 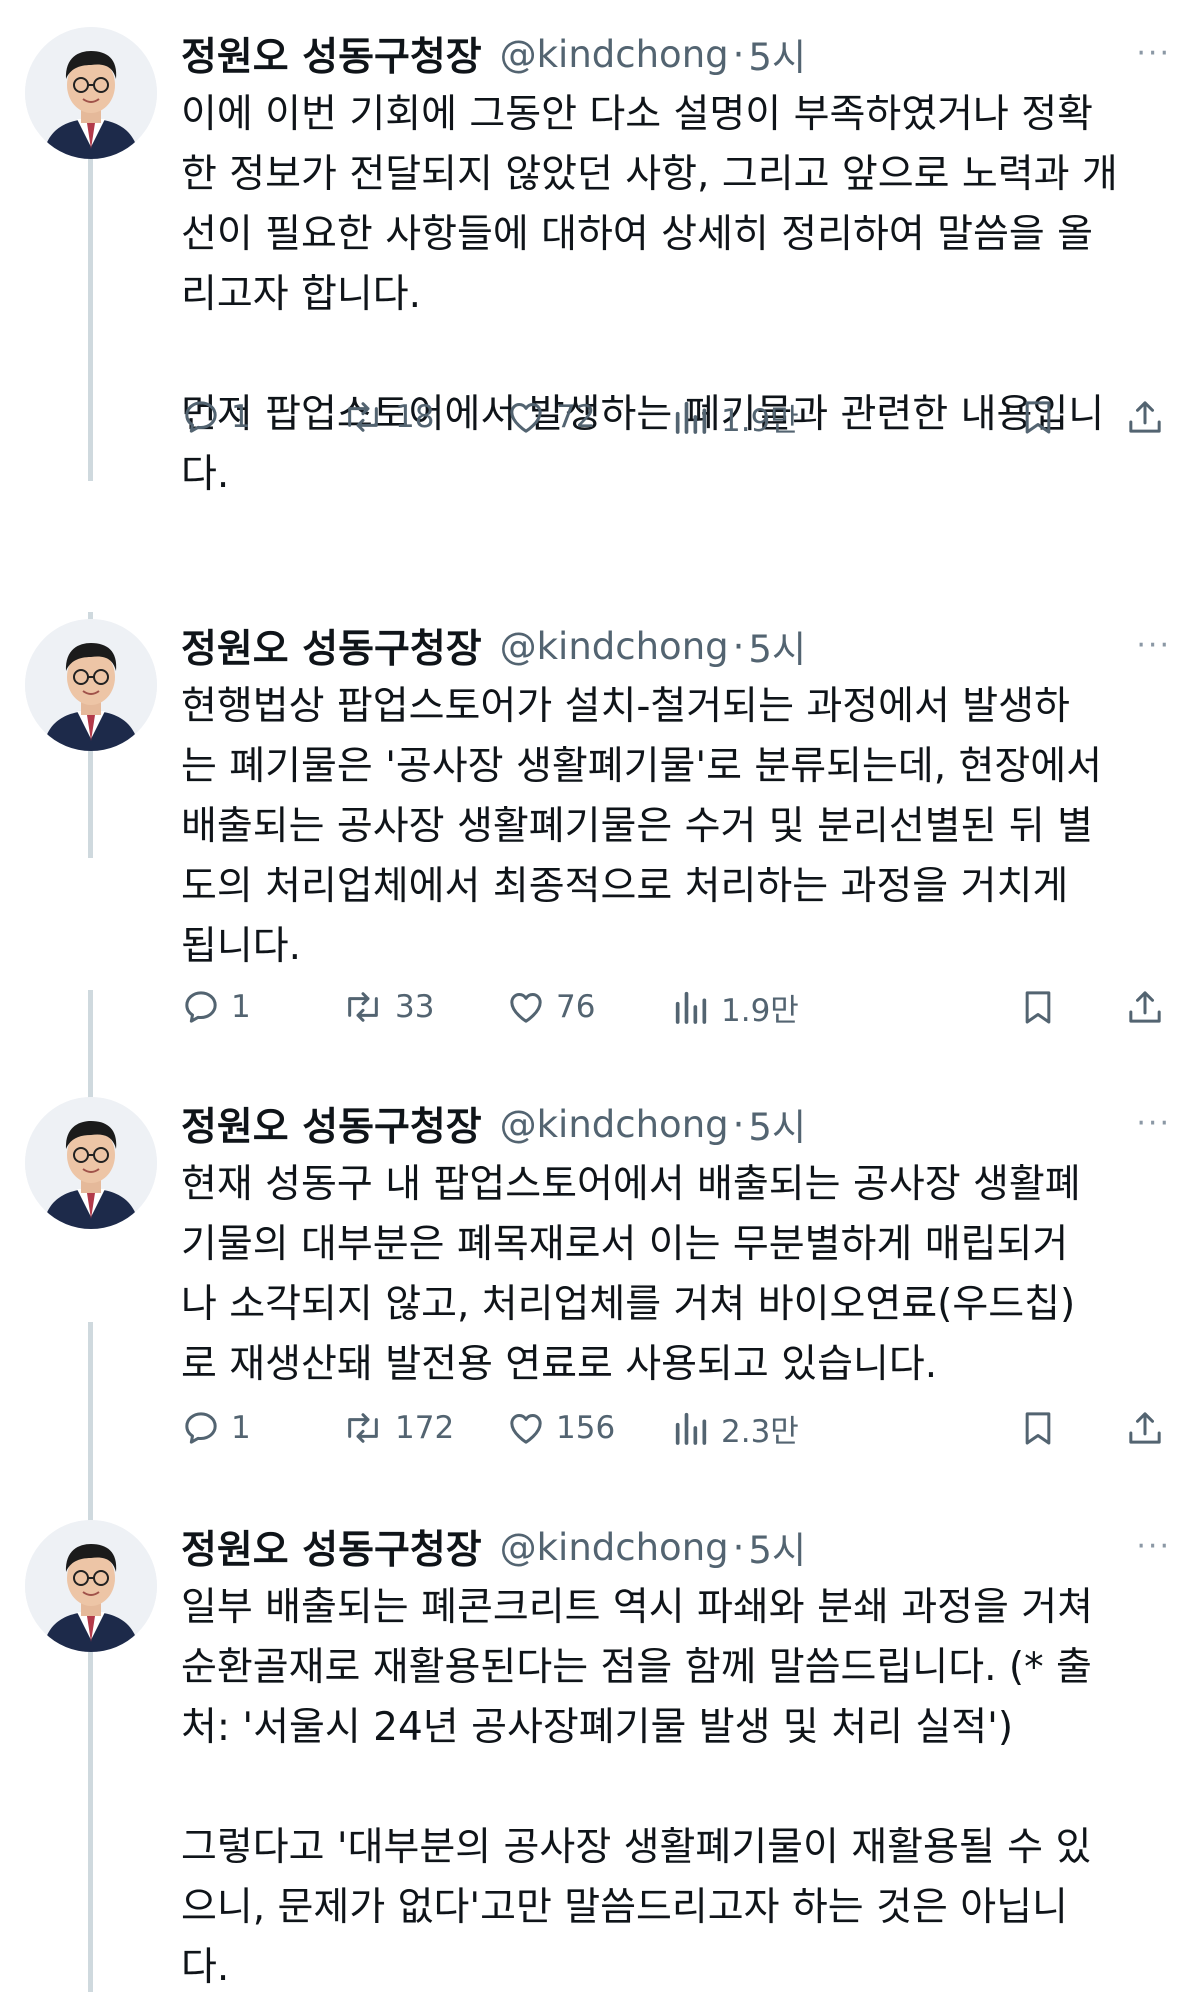 I want to click on like-button: 76, so click(x=550, y=1007).